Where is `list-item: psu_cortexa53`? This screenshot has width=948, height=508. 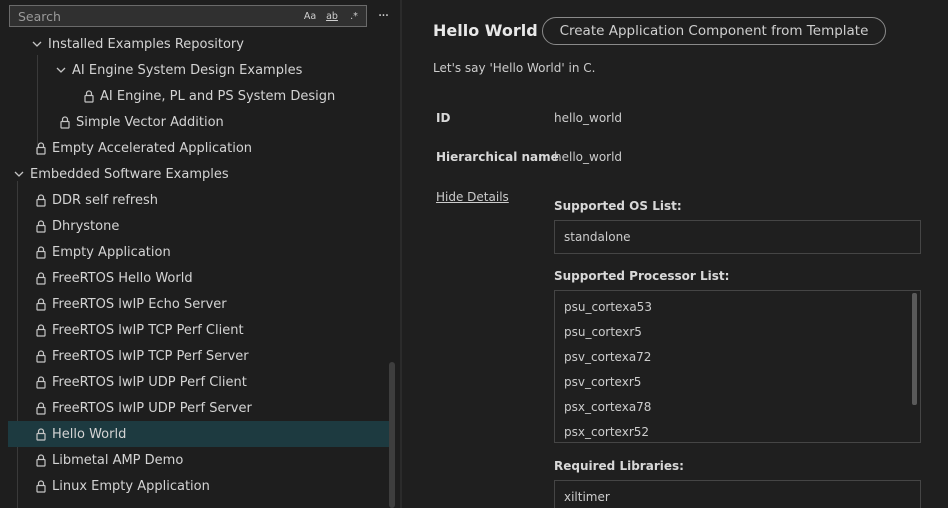 list-item: psu_cortexa53 is located at coordinates (608, 307).